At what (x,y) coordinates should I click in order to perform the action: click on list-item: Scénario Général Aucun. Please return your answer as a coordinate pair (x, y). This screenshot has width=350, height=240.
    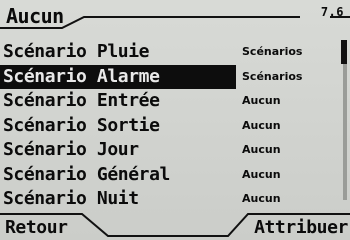
    Looking at the image, I should click on (172, 175).